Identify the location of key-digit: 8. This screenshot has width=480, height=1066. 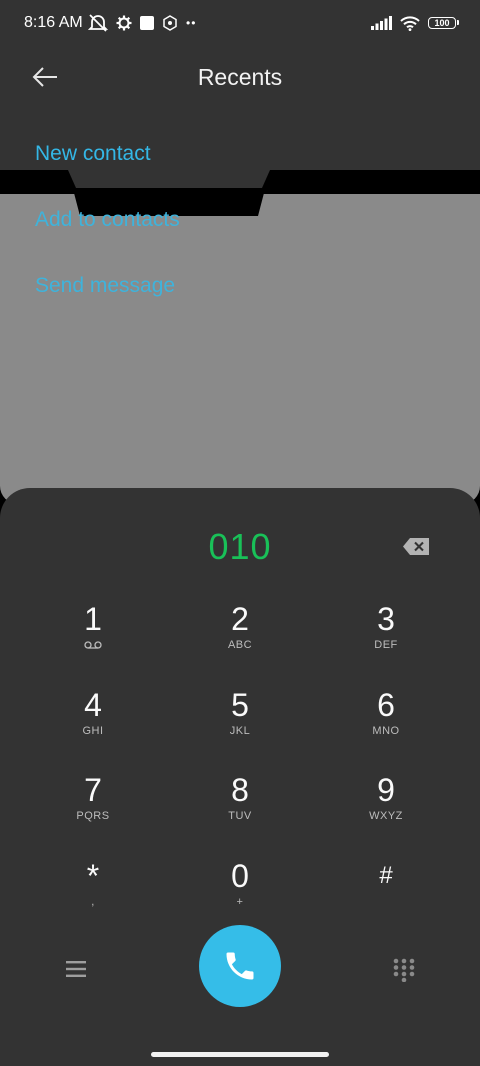
(240, 790).